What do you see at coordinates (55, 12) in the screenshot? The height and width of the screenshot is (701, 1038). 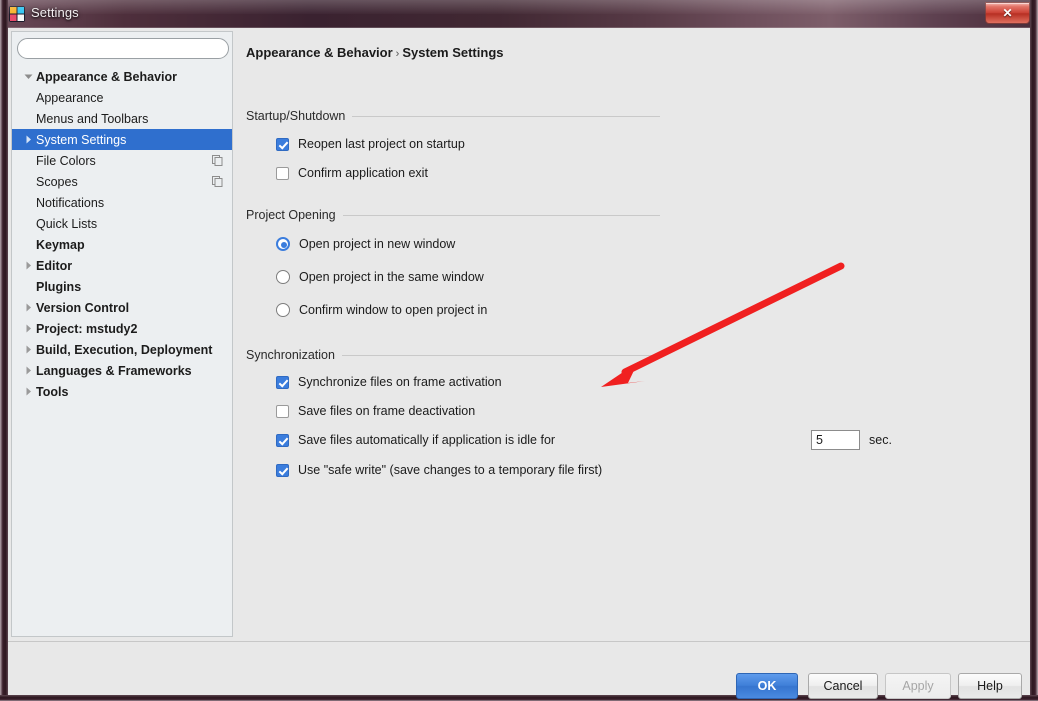 I see `window-title: Settings` at bounding box center [55, 12].